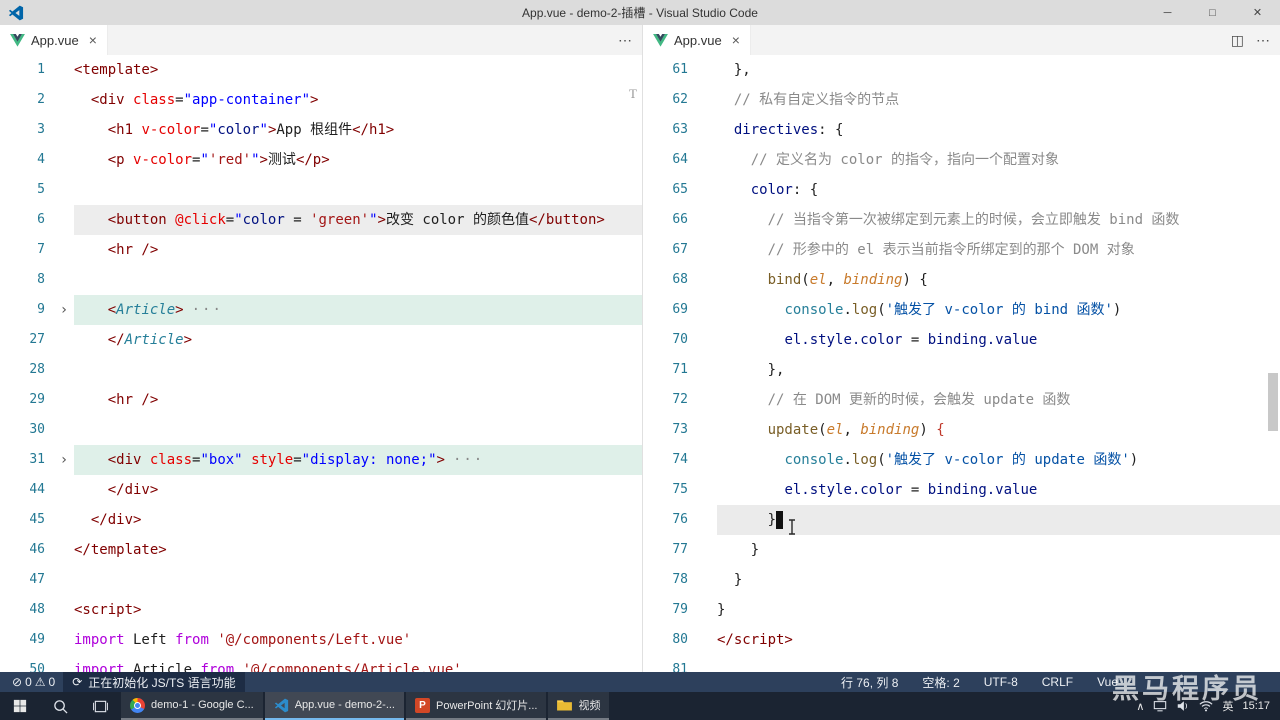 The width and height of the screenshot is (1280, 720). Describe the element at coordinates (1227, 706) in the screenshot. I see `ime-language-indicator: 英` at that location.